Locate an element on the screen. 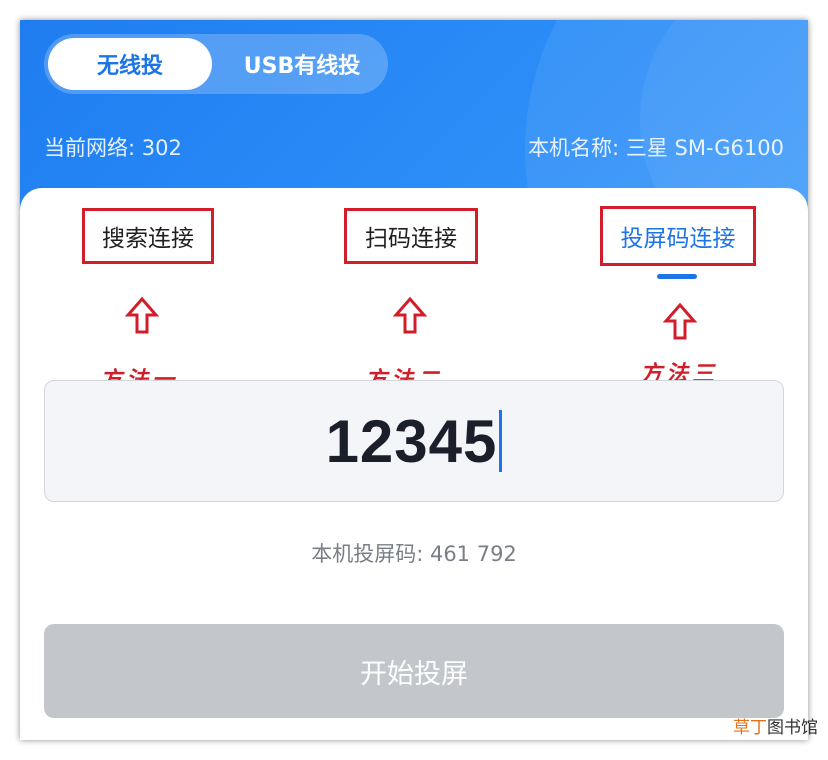  watermark: 草丁 图书馆 is located at coordinates (775, 725).